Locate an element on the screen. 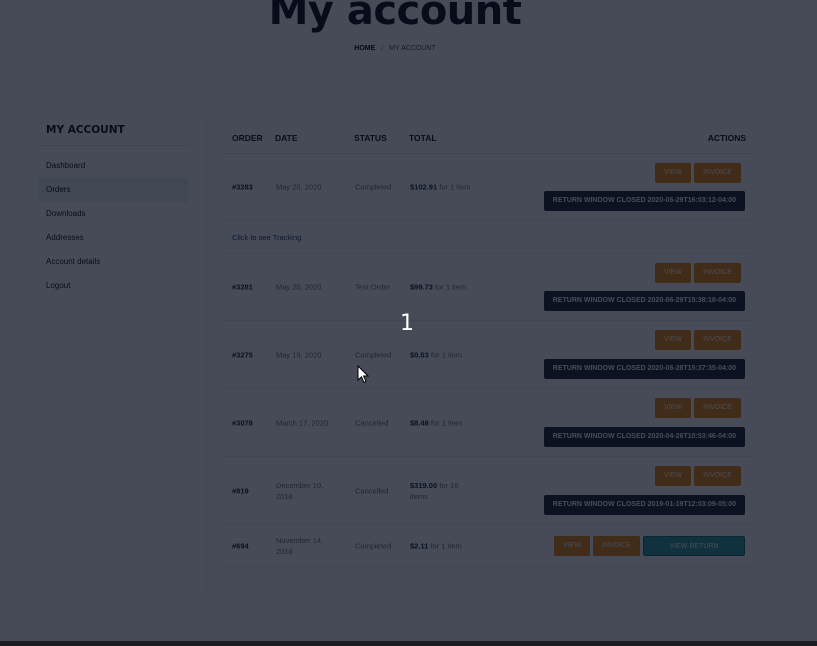 This screenshot has height=646, width=817. order-number: #3275 is located at coordinates (242, 354).